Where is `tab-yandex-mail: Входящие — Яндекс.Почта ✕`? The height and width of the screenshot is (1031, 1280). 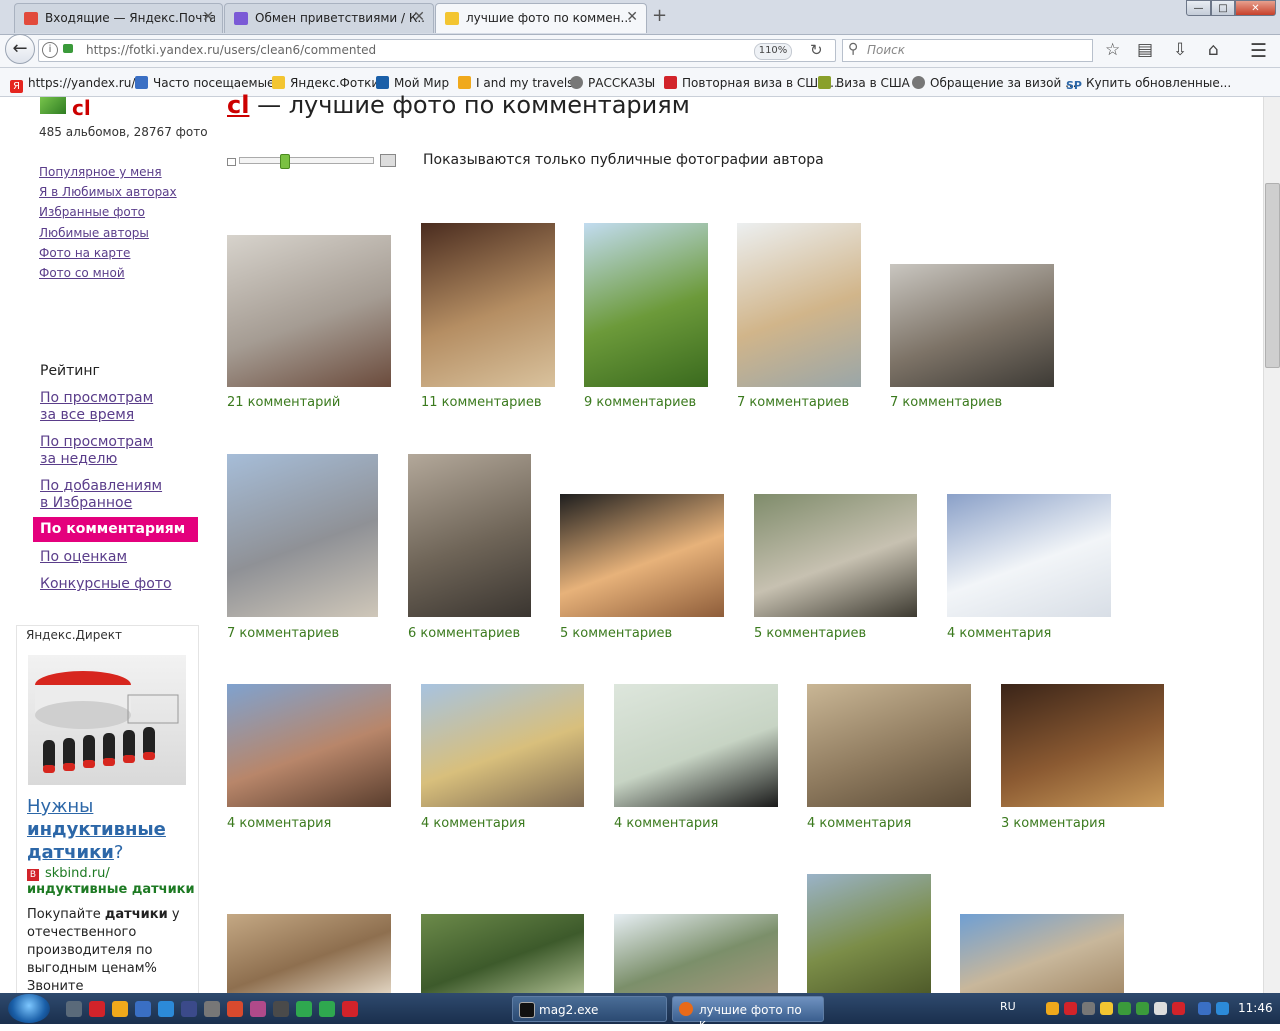
tab-yandex-mail: Входящие — Яндекс.Почта ✕ is located at coordinates (118, 18).